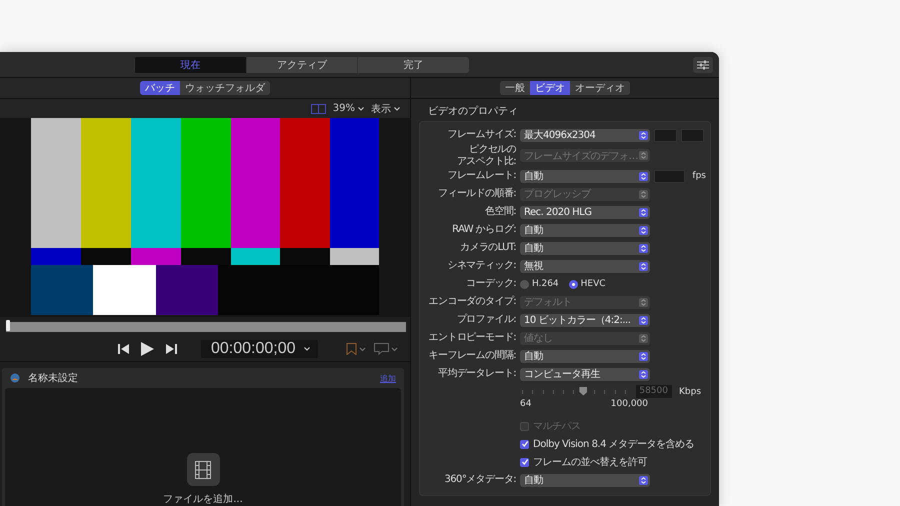  Describe the element at coordinates (670, 176) in the screenshot. I see `frame-rate-field` at that location.